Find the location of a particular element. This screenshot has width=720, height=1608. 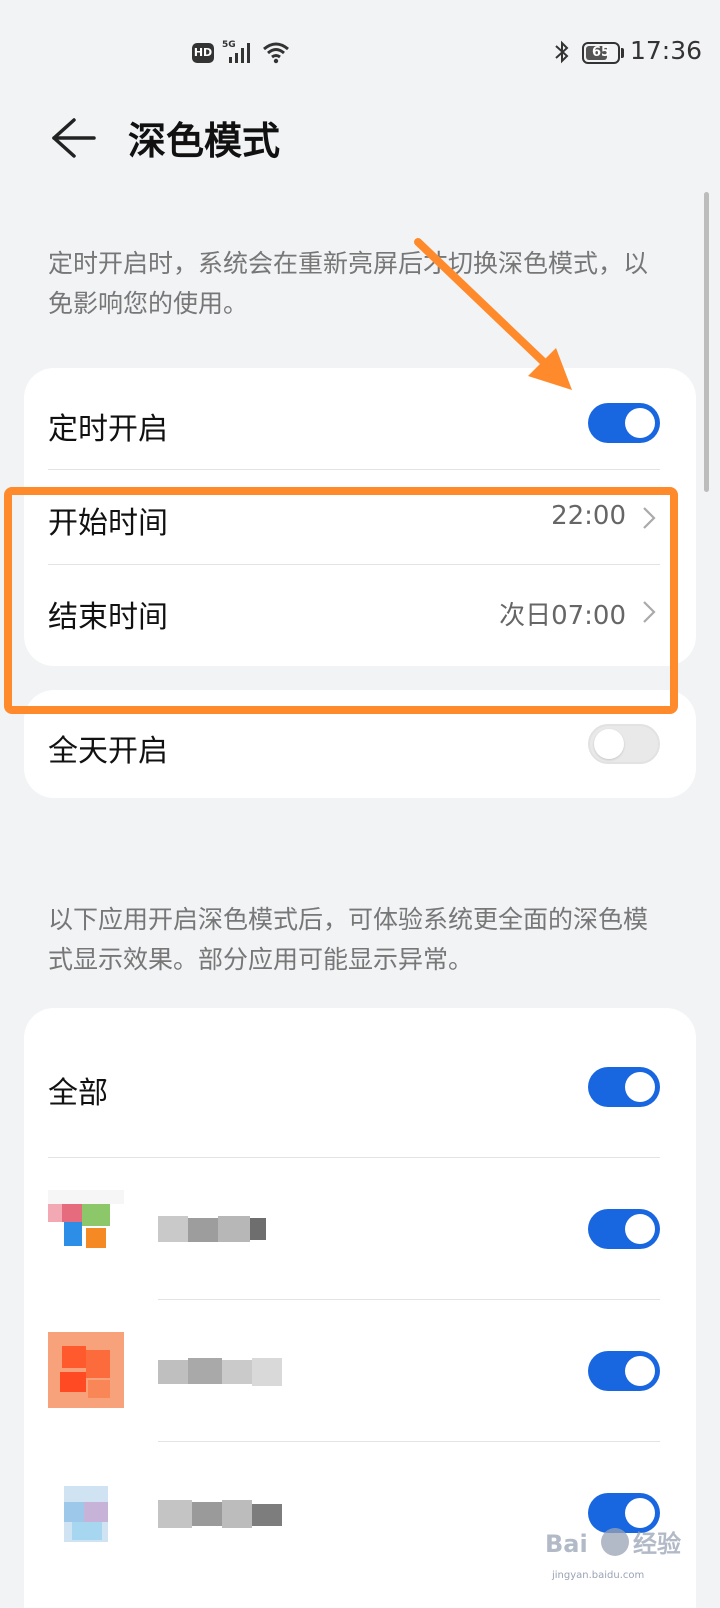

status-bar: HD 5G 65 17:36 is located at coordinates (360, 50).